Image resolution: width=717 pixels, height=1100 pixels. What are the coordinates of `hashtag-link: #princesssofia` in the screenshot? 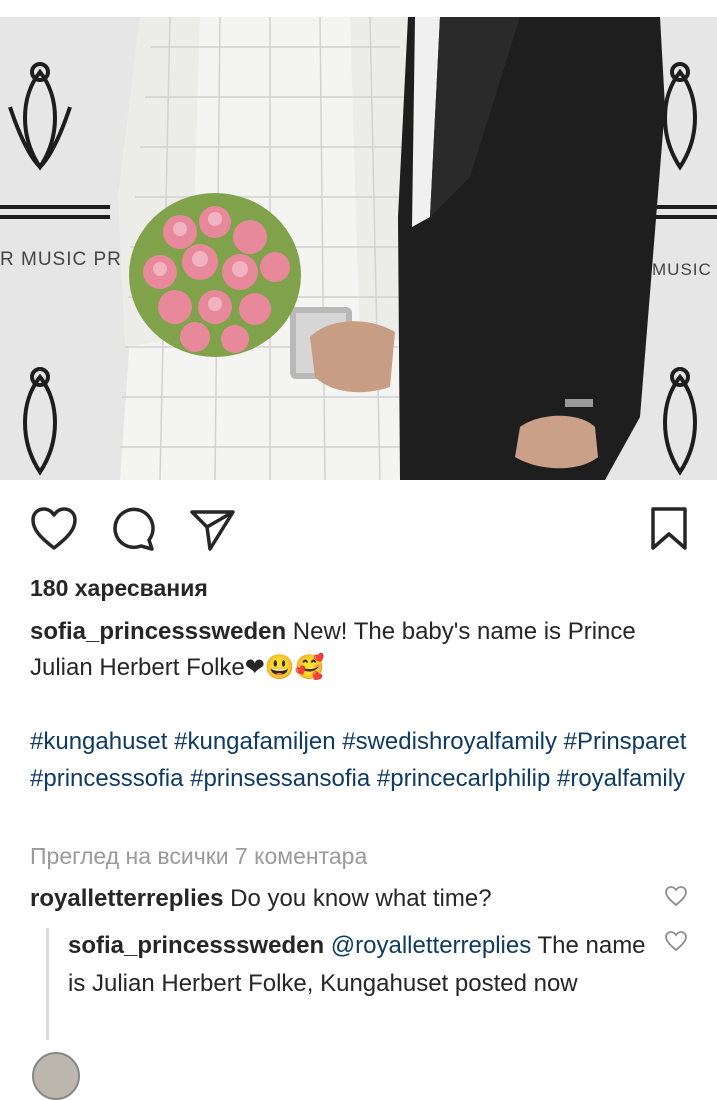 It's located at (106, 778).